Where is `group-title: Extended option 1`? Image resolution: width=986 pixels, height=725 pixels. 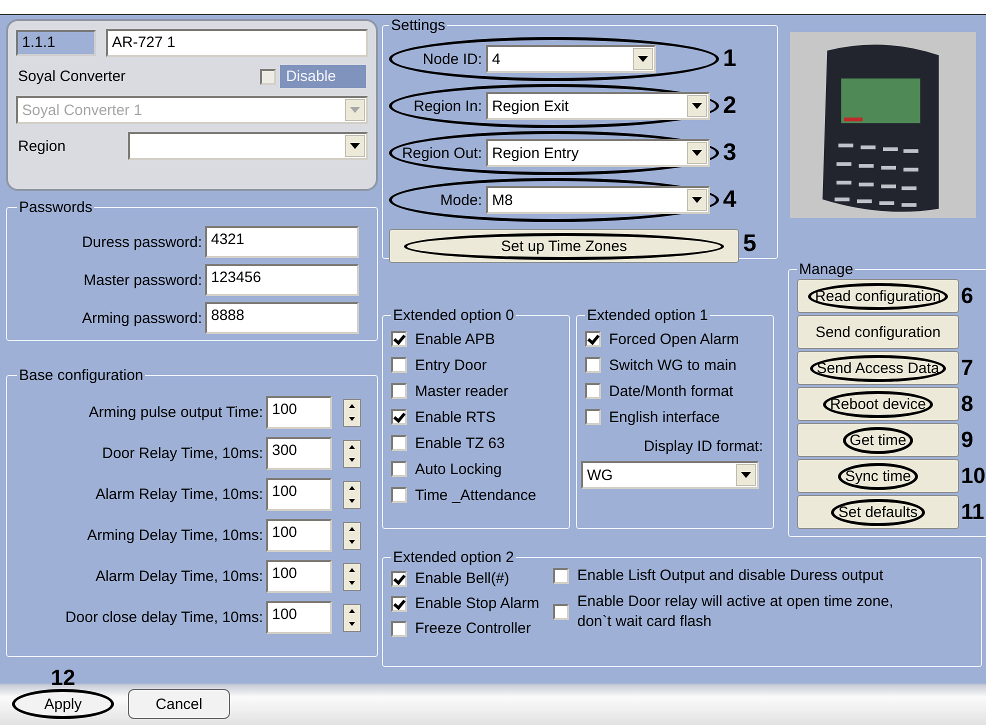
group-title: Extended option 1 is located at coordinates (647, 315).